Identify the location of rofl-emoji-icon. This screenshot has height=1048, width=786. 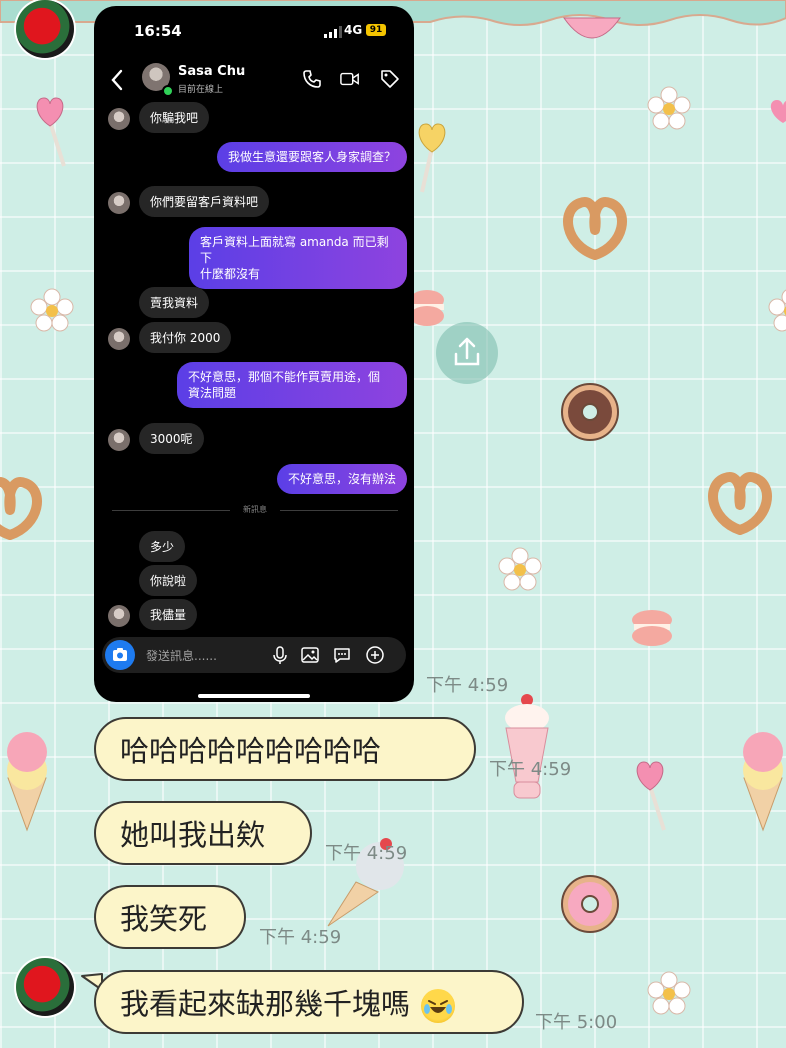
(438, 1006).